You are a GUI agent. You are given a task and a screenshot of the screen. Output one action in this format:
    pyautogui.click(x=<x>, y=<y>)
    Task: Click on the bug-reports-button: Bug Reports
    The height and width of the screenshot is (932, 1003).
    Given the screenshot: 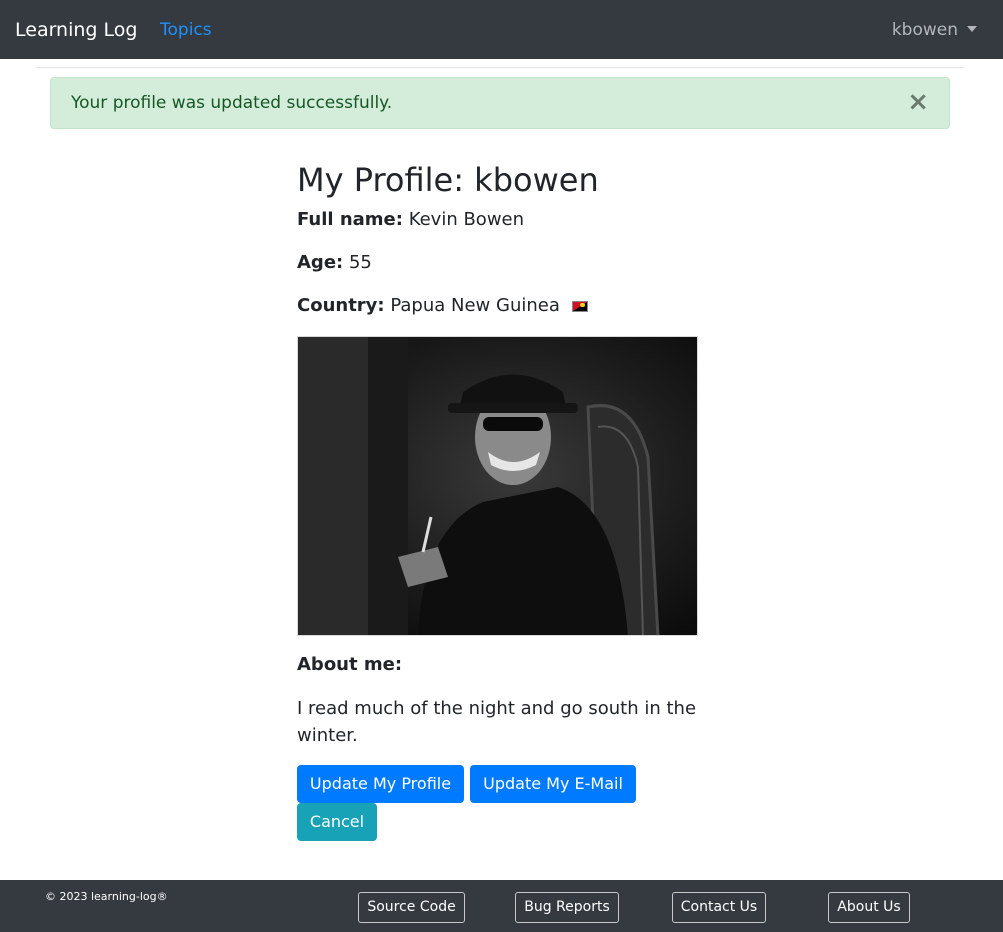 What is the action you would take?
    pyautogui.click(x=567, y=907)
    